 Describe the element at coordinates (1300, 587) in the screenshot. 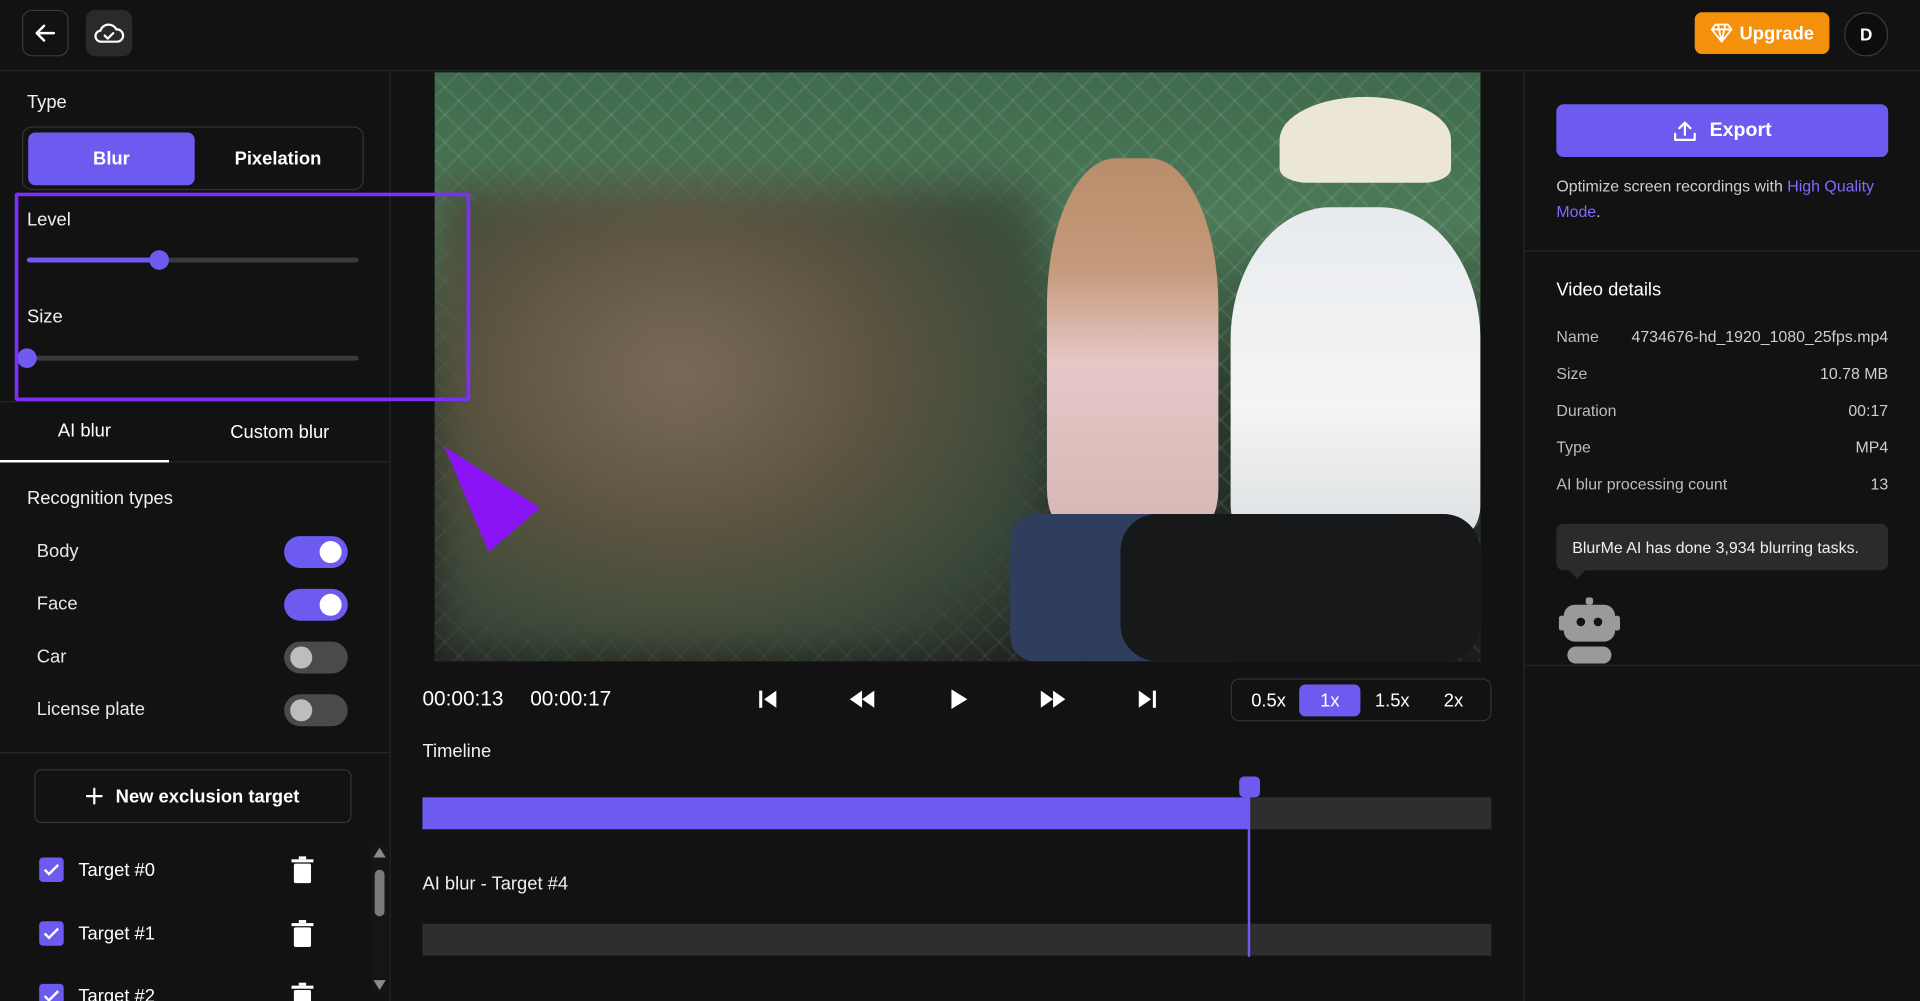

I see `video-person-boy-pants` at that location.